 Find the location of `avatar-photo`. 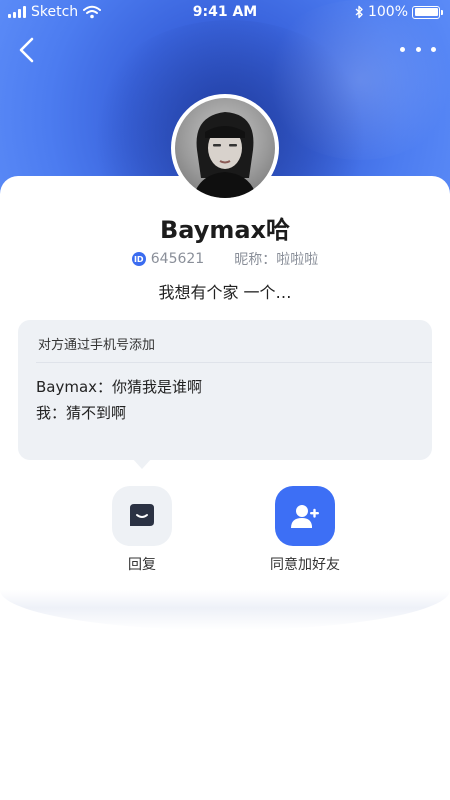

avatar-photo is located at coordinates (225, 148).